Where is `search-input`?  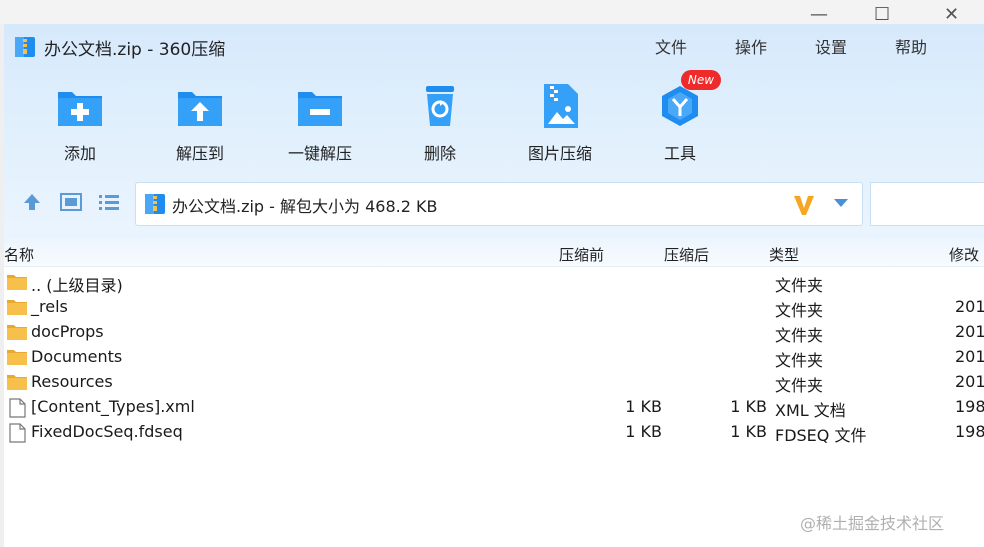
search-input is located at coordinates (927, 204).